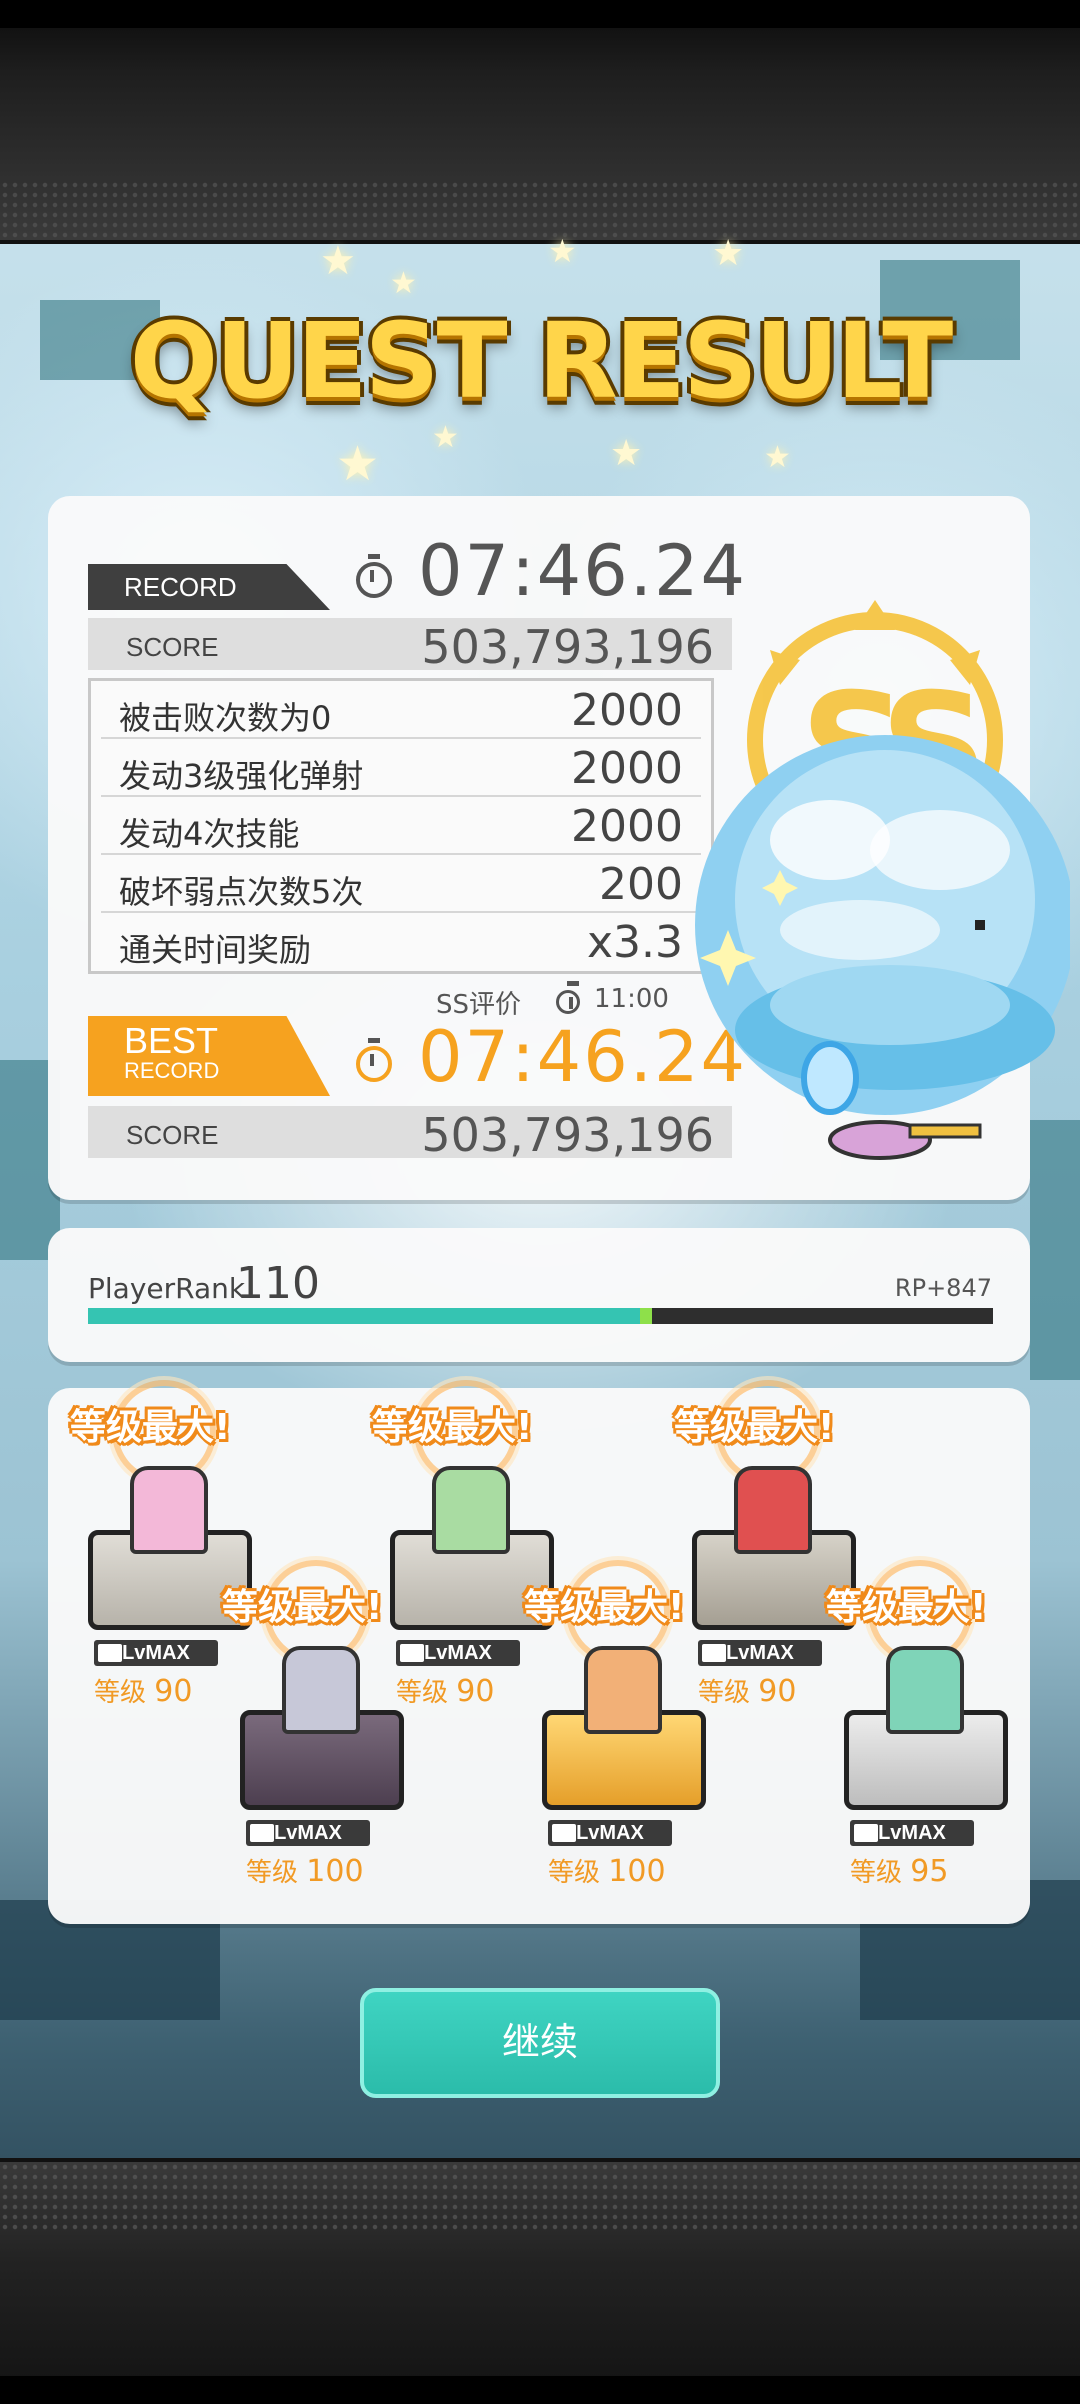 The height and width of the screenshot is (2404, 1080). What do you see at coordinates (641, 884) in the screenshot?
I see `bonus-value: 200` at bounding box center [641, 884].